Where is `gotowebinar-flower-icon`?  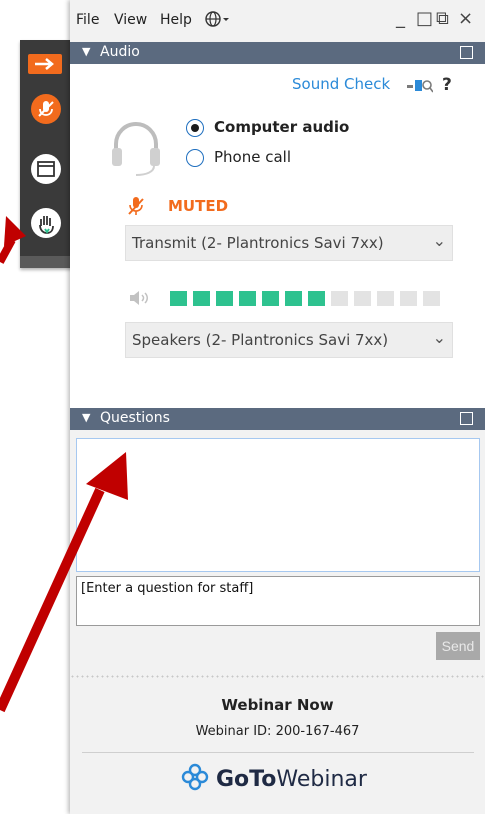 gotowebinar-flower-icon is located at coordinates (195, 779).